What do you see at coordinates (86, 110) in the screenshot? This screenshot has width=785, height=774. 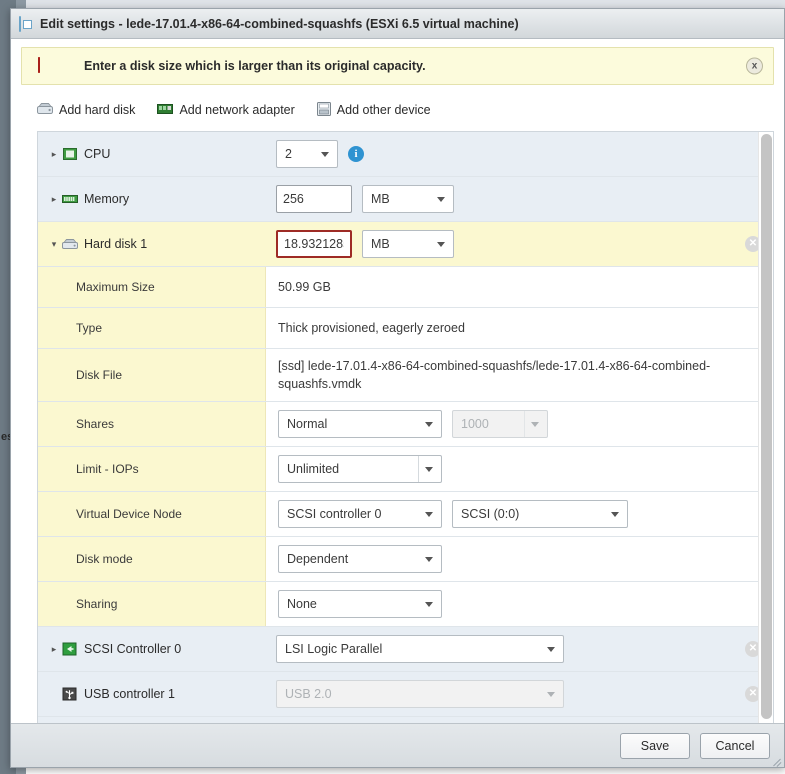 I see `add-hard-disk-button: Add hard disk` at bounding box center [86, 110].